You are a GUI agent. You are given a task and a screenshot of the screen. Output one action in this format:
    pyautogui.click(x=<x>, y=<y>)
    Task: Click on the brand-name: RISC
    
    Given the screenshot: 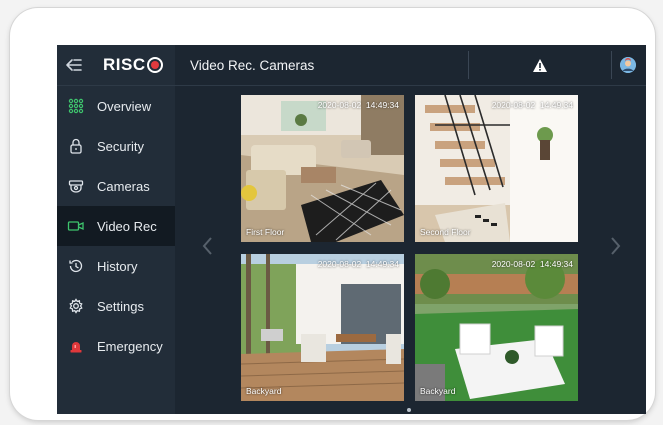 What is the action you would take?
    pyautogui.click(x=124, y=64)
    